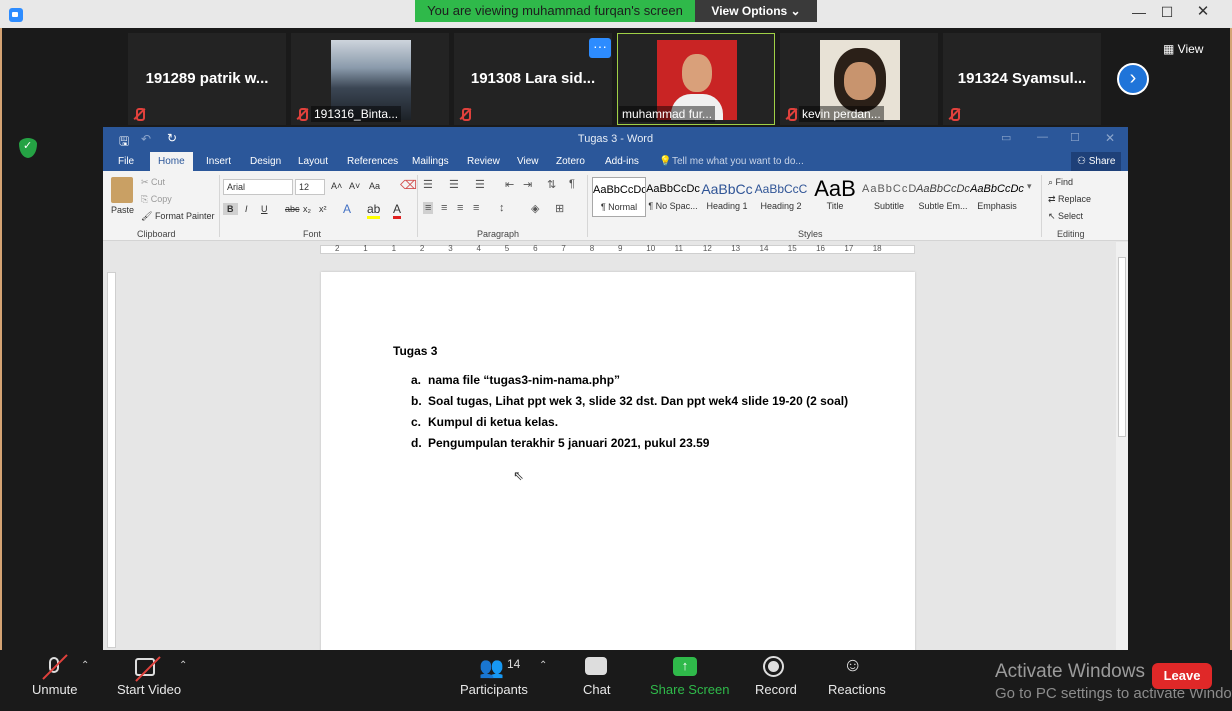  What do you see at coordinates (1065, 216) in the screenshot?
I see `select-button: ↖ Select` at bounding box center [1065, 216].